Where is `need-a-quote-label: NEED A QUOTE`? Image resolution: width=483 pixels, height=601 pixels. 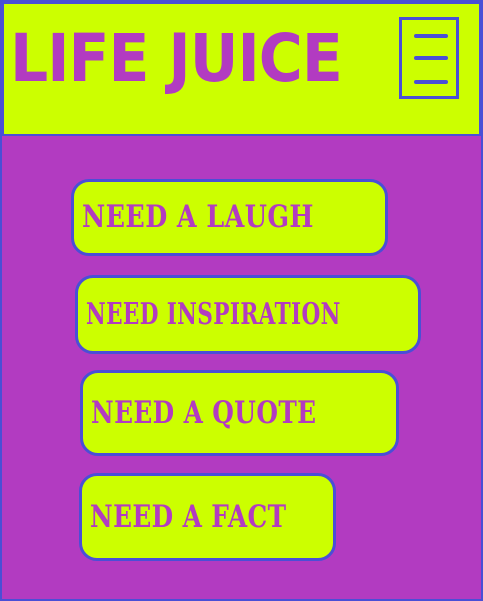
need-a-quote-label: NEED A QUOTE is located at coordinates (204, 412).